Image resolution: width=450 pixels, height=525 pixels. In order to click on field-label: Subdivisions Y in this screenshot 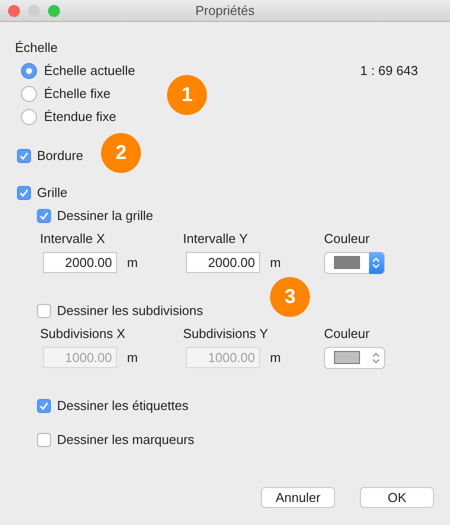, I will do `click(226, 333)`.